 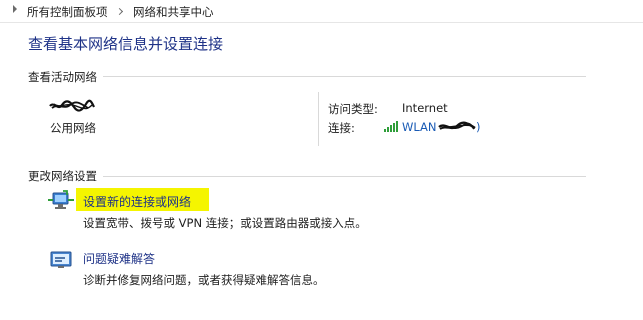 I want to click on breadcrumb-item-control-panel: 所有控制面板项, so click(x=67, y=12).